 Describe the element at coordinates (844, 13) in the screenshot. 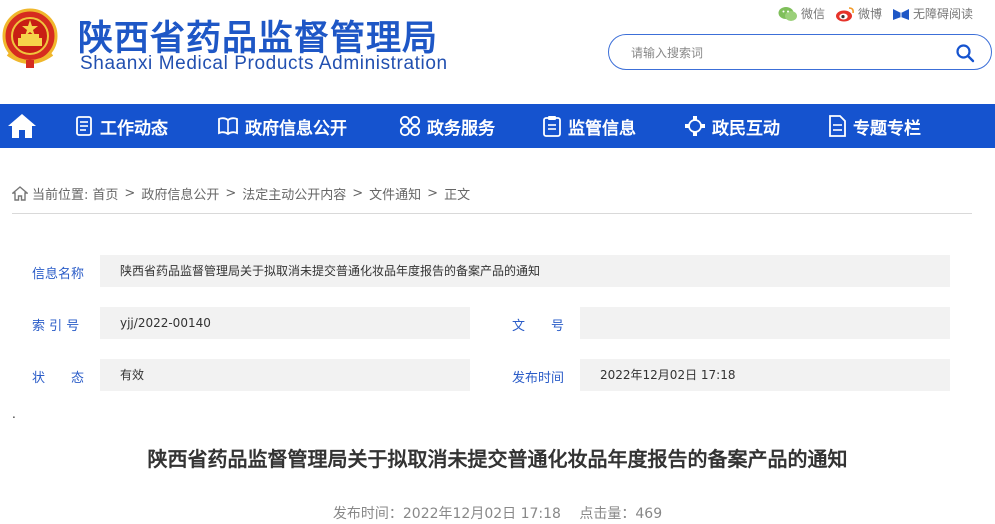

I see `weibo-icon` at that location.